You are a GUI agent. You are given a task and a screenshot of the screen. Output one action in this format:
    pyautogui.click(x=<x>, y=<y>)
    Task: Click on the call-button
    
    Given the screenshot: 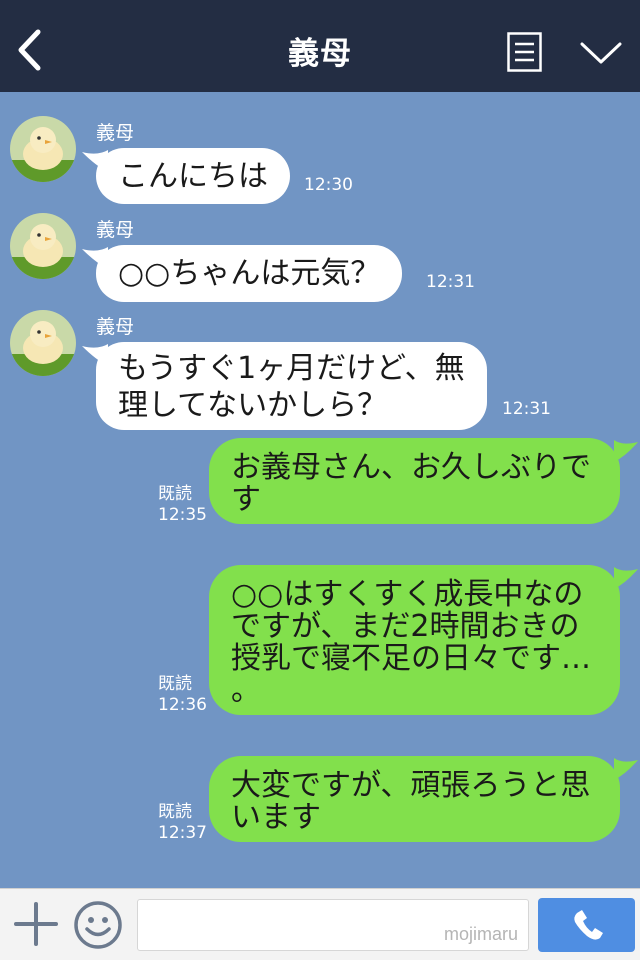 What is the action you would take?
    pyautogui.click(x=586, y=925)
    